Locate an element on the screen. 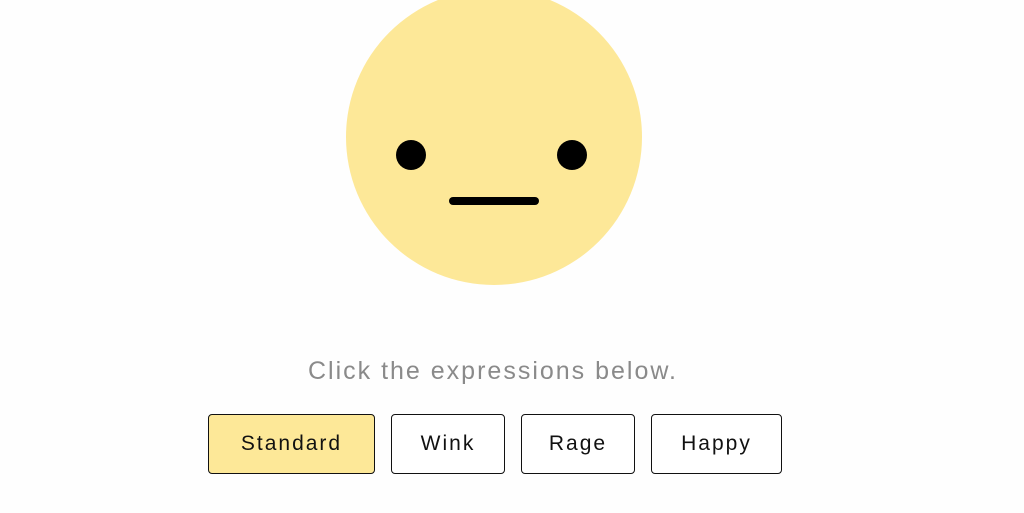 The height and width of the screenshot is (513, 1024). standard-button: Standard is located at coordinates (291, 444).